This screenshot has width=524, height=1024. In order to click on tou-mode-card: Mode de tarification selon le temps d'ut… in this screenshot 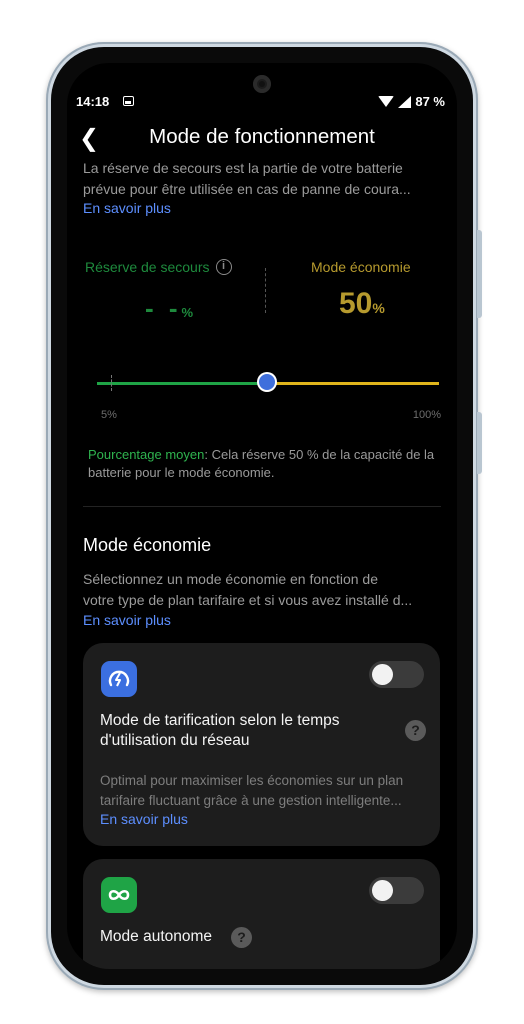, I will do `click(261, 744)`.